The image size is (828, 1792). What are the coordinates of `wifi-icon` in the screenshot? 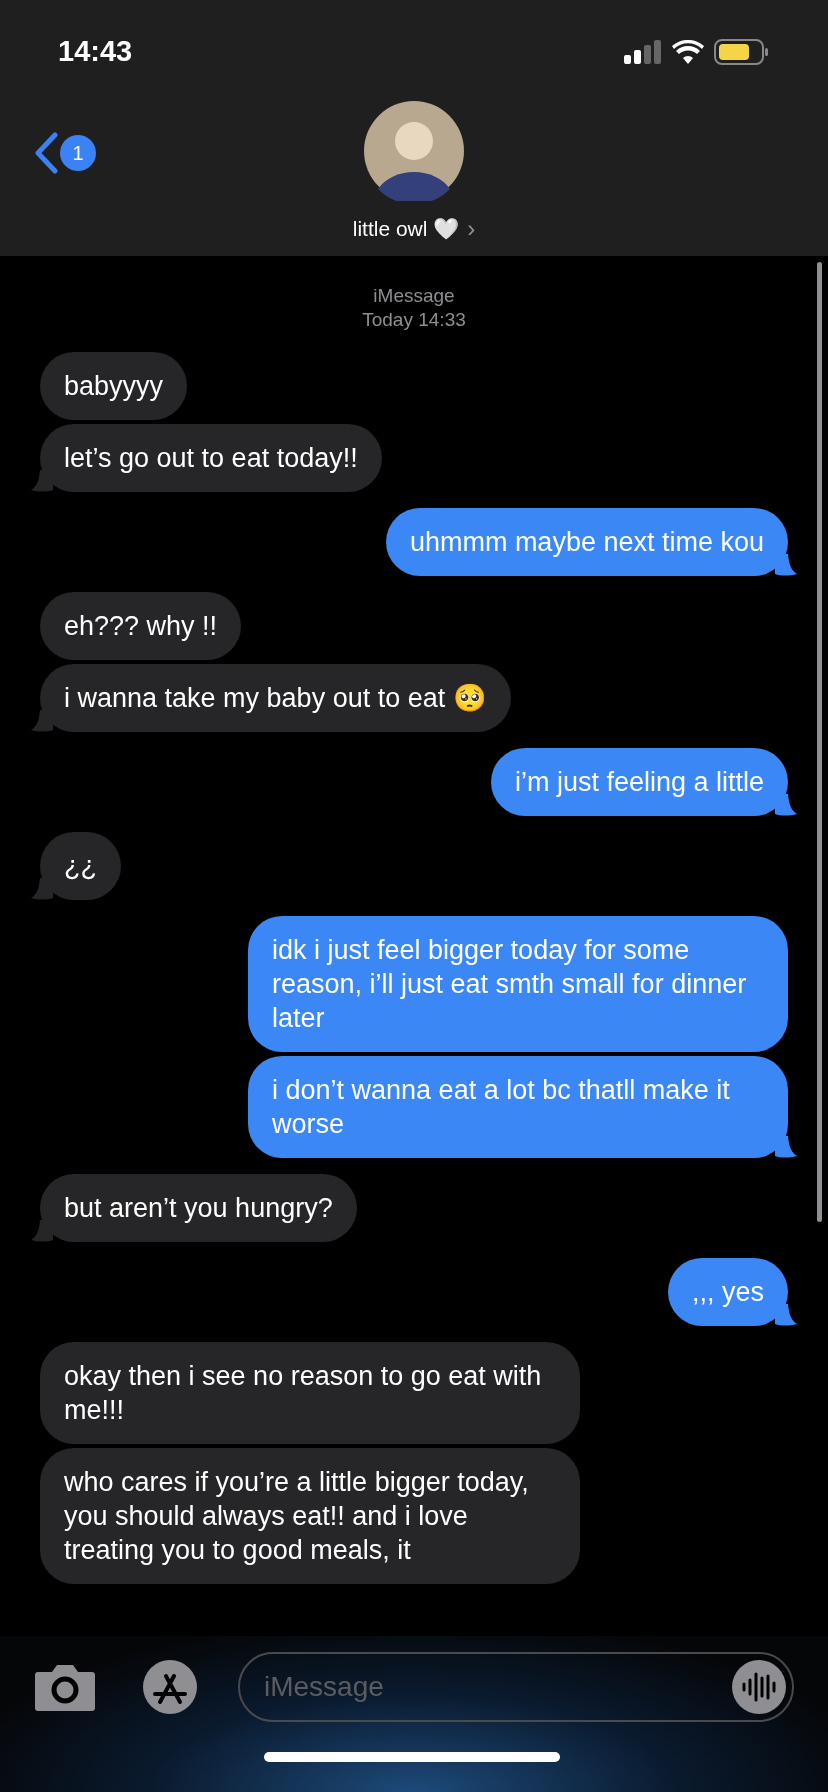 It's located at (688, 51).